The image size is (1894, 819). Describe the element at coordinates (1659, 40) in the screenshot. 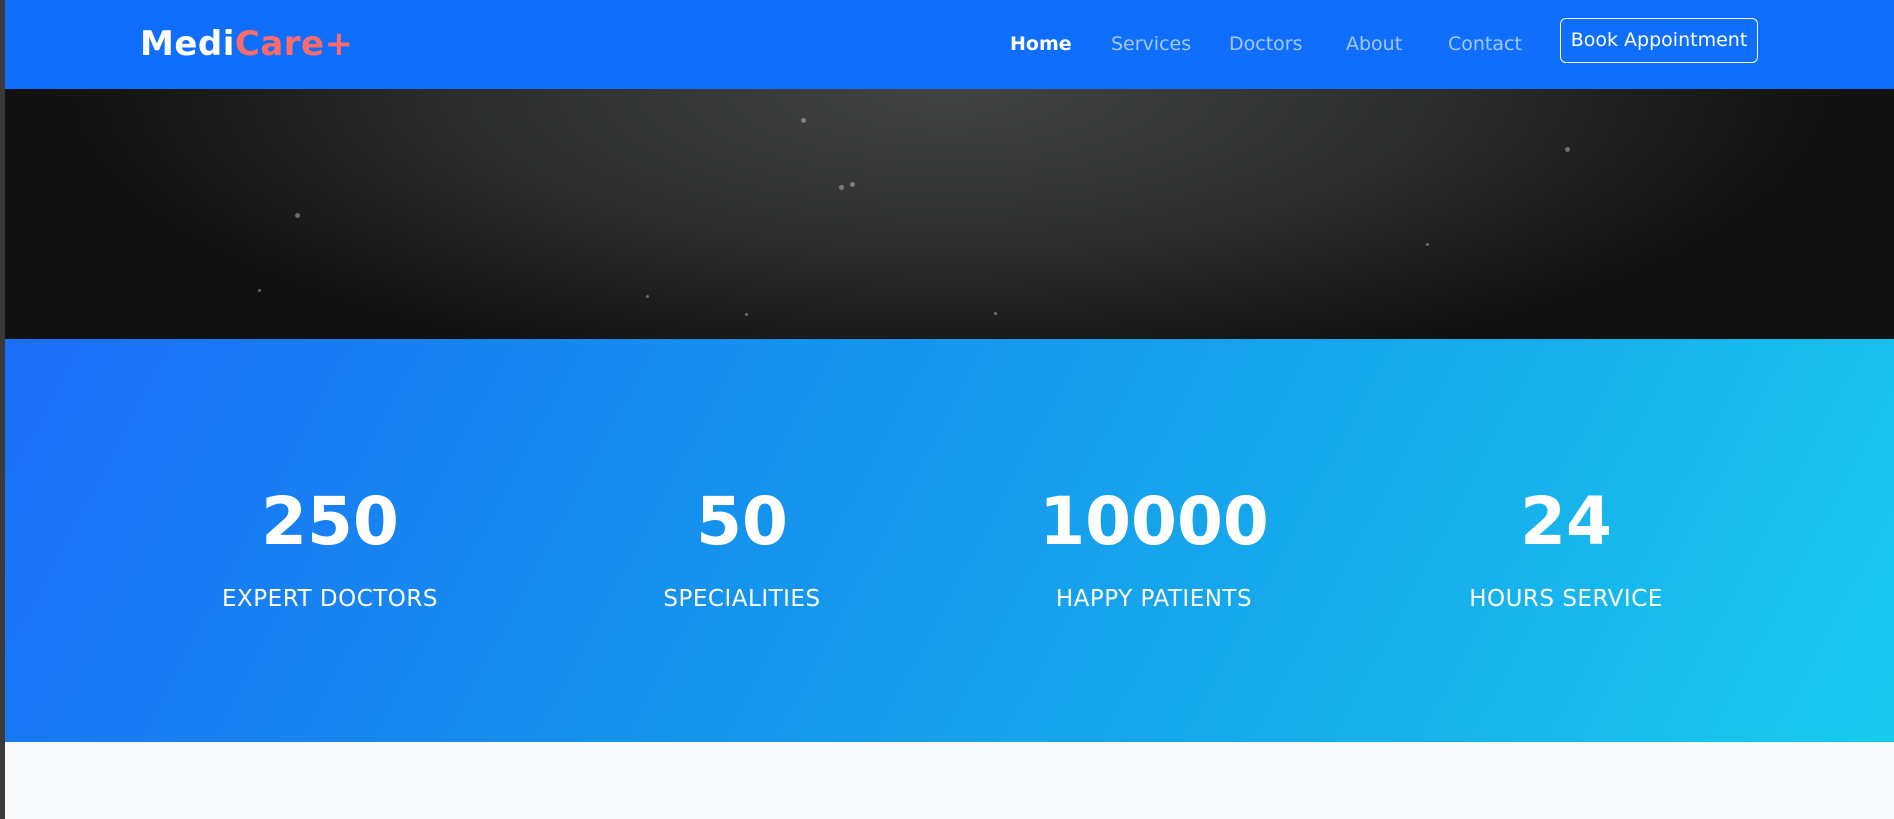

I see `book-appointment-button: Book Appointment` at that location.